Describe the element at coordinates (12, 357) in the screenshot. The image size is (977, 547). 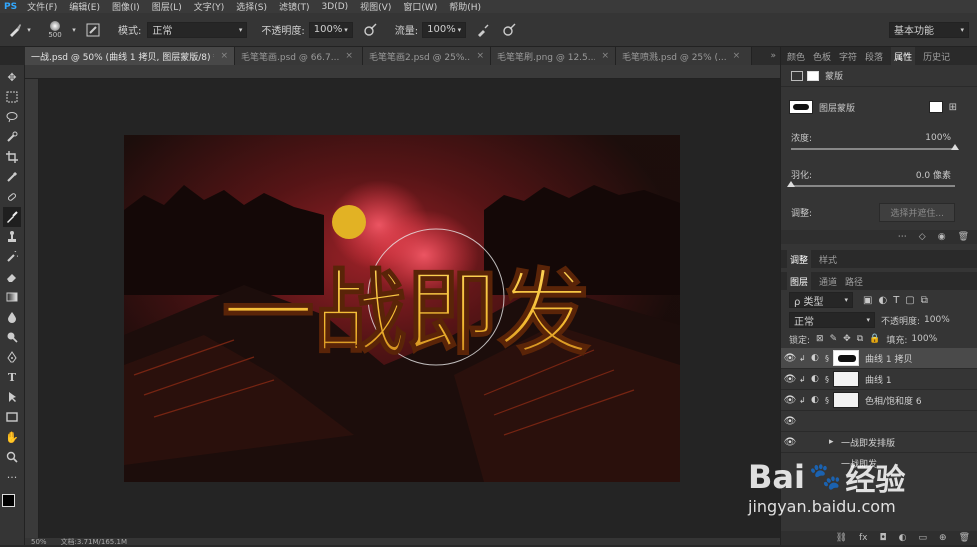
I see `pen-tool-icon` at that location.